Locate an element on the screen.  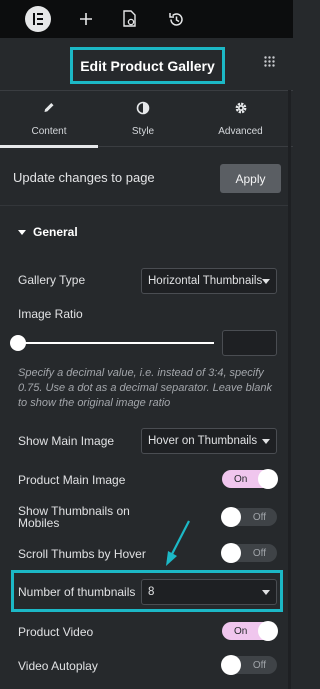
tab-advanced-label: Advanced is located at coordinates (240, 131).